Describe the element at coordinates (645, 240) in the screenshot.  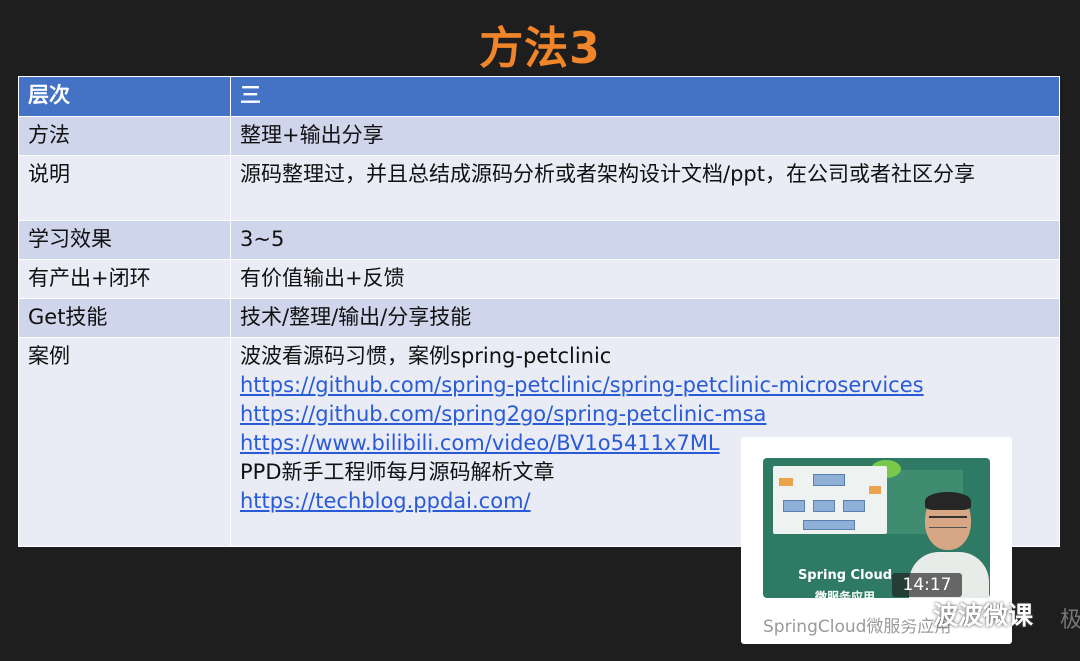
I see `row-value: 3~5` at that location.